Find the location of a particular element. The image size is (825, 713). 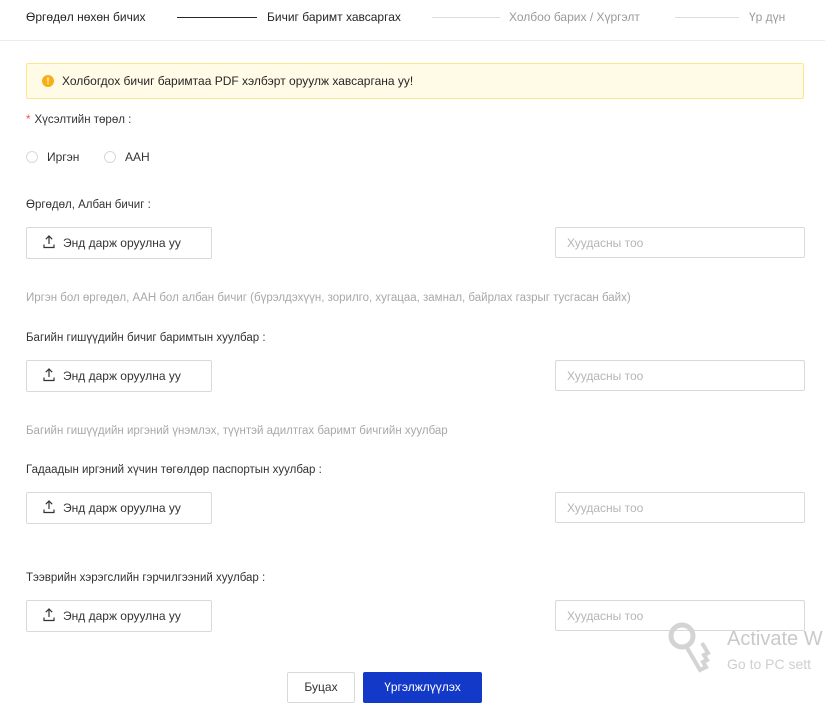

upload-vehicle-certificate-button: Энд дарж оруулна уу is located at coordinates (119, 616).